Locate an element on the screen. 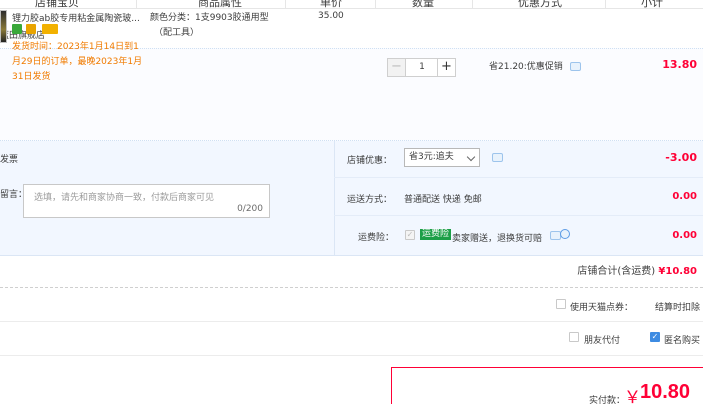  column-unit-price: 单价 is located at coordinates (331, 4).